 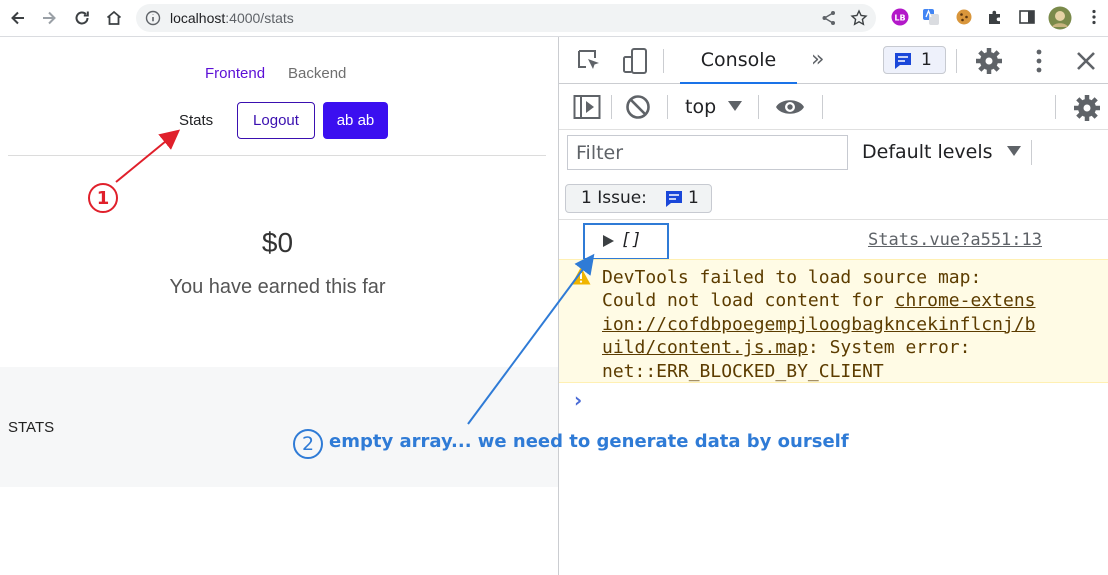 What do you see at coordinates (1060, 18) in the screenshot?
I see `profile-avatar` at bounding box center [1060, 18].